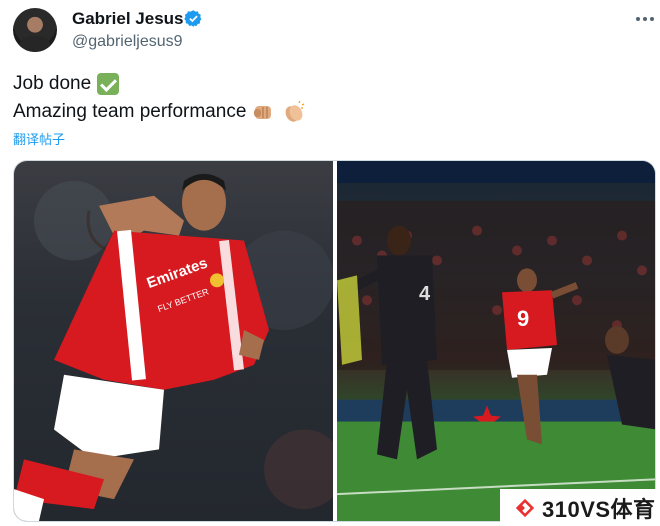 The height and width of the screenshot is (526, 660). What do you see at coordinates (424, 294) in the screenshot?
I see `opponent-number-text: 4` at bounding box center [424, 294].